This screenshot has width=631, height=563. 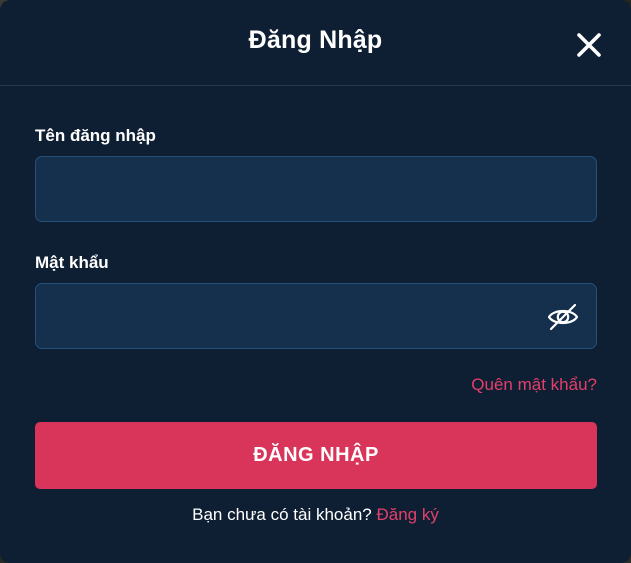 I want to click on username-field-box, so click(x=316, y=189).